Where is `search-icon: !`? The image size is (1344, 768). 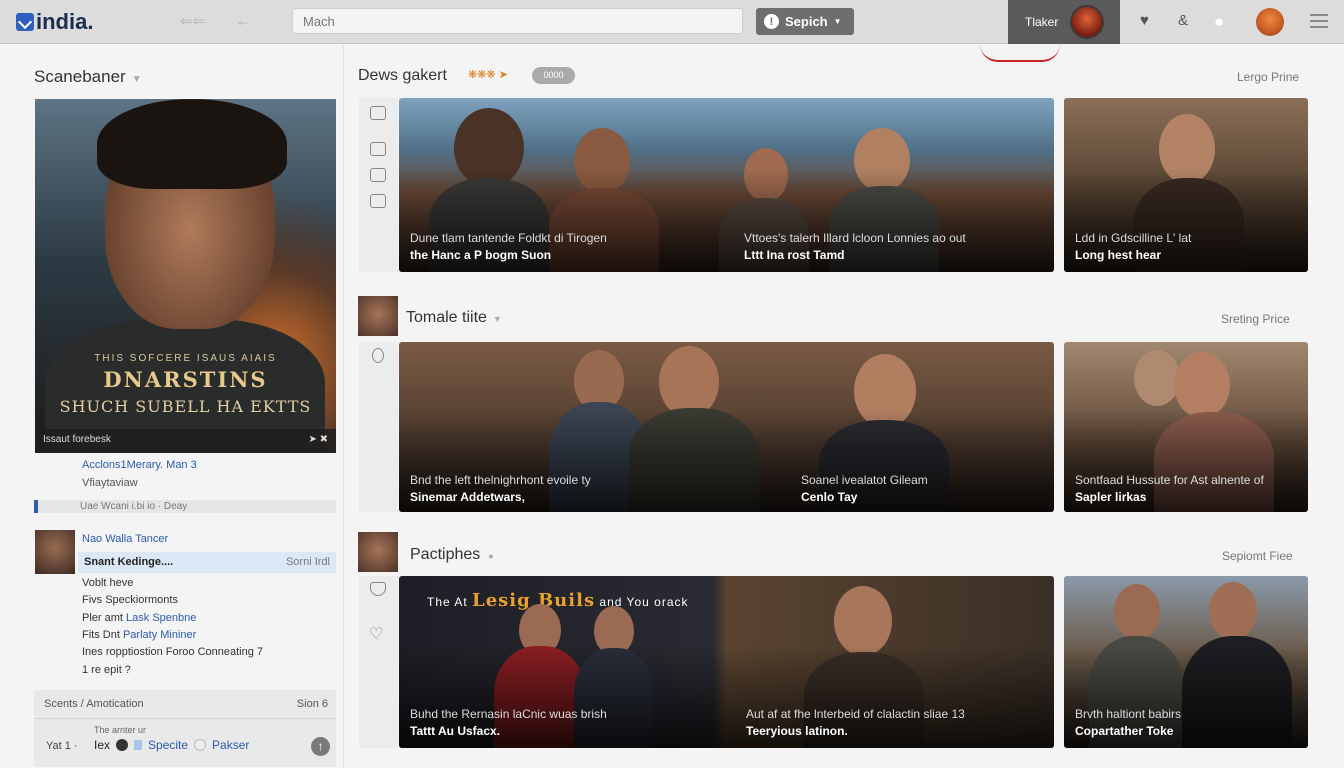
search-icon: ! is located at coordinates (771, 21).